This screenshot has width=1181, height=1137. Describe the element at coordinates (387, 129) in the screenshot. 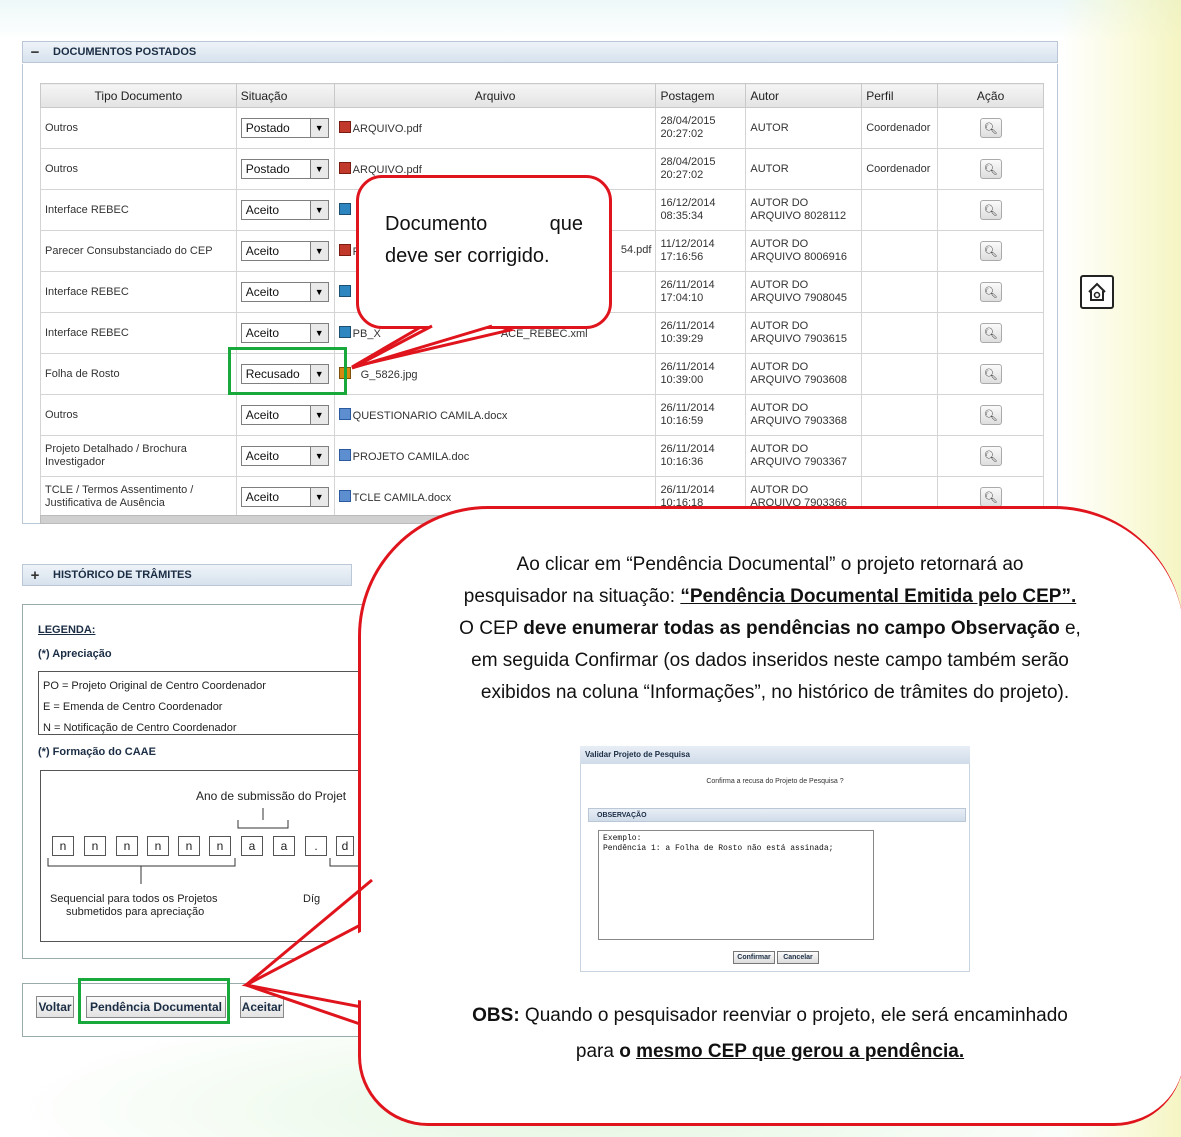

I see `file-link: ARQUIVO.pdf` at that location.